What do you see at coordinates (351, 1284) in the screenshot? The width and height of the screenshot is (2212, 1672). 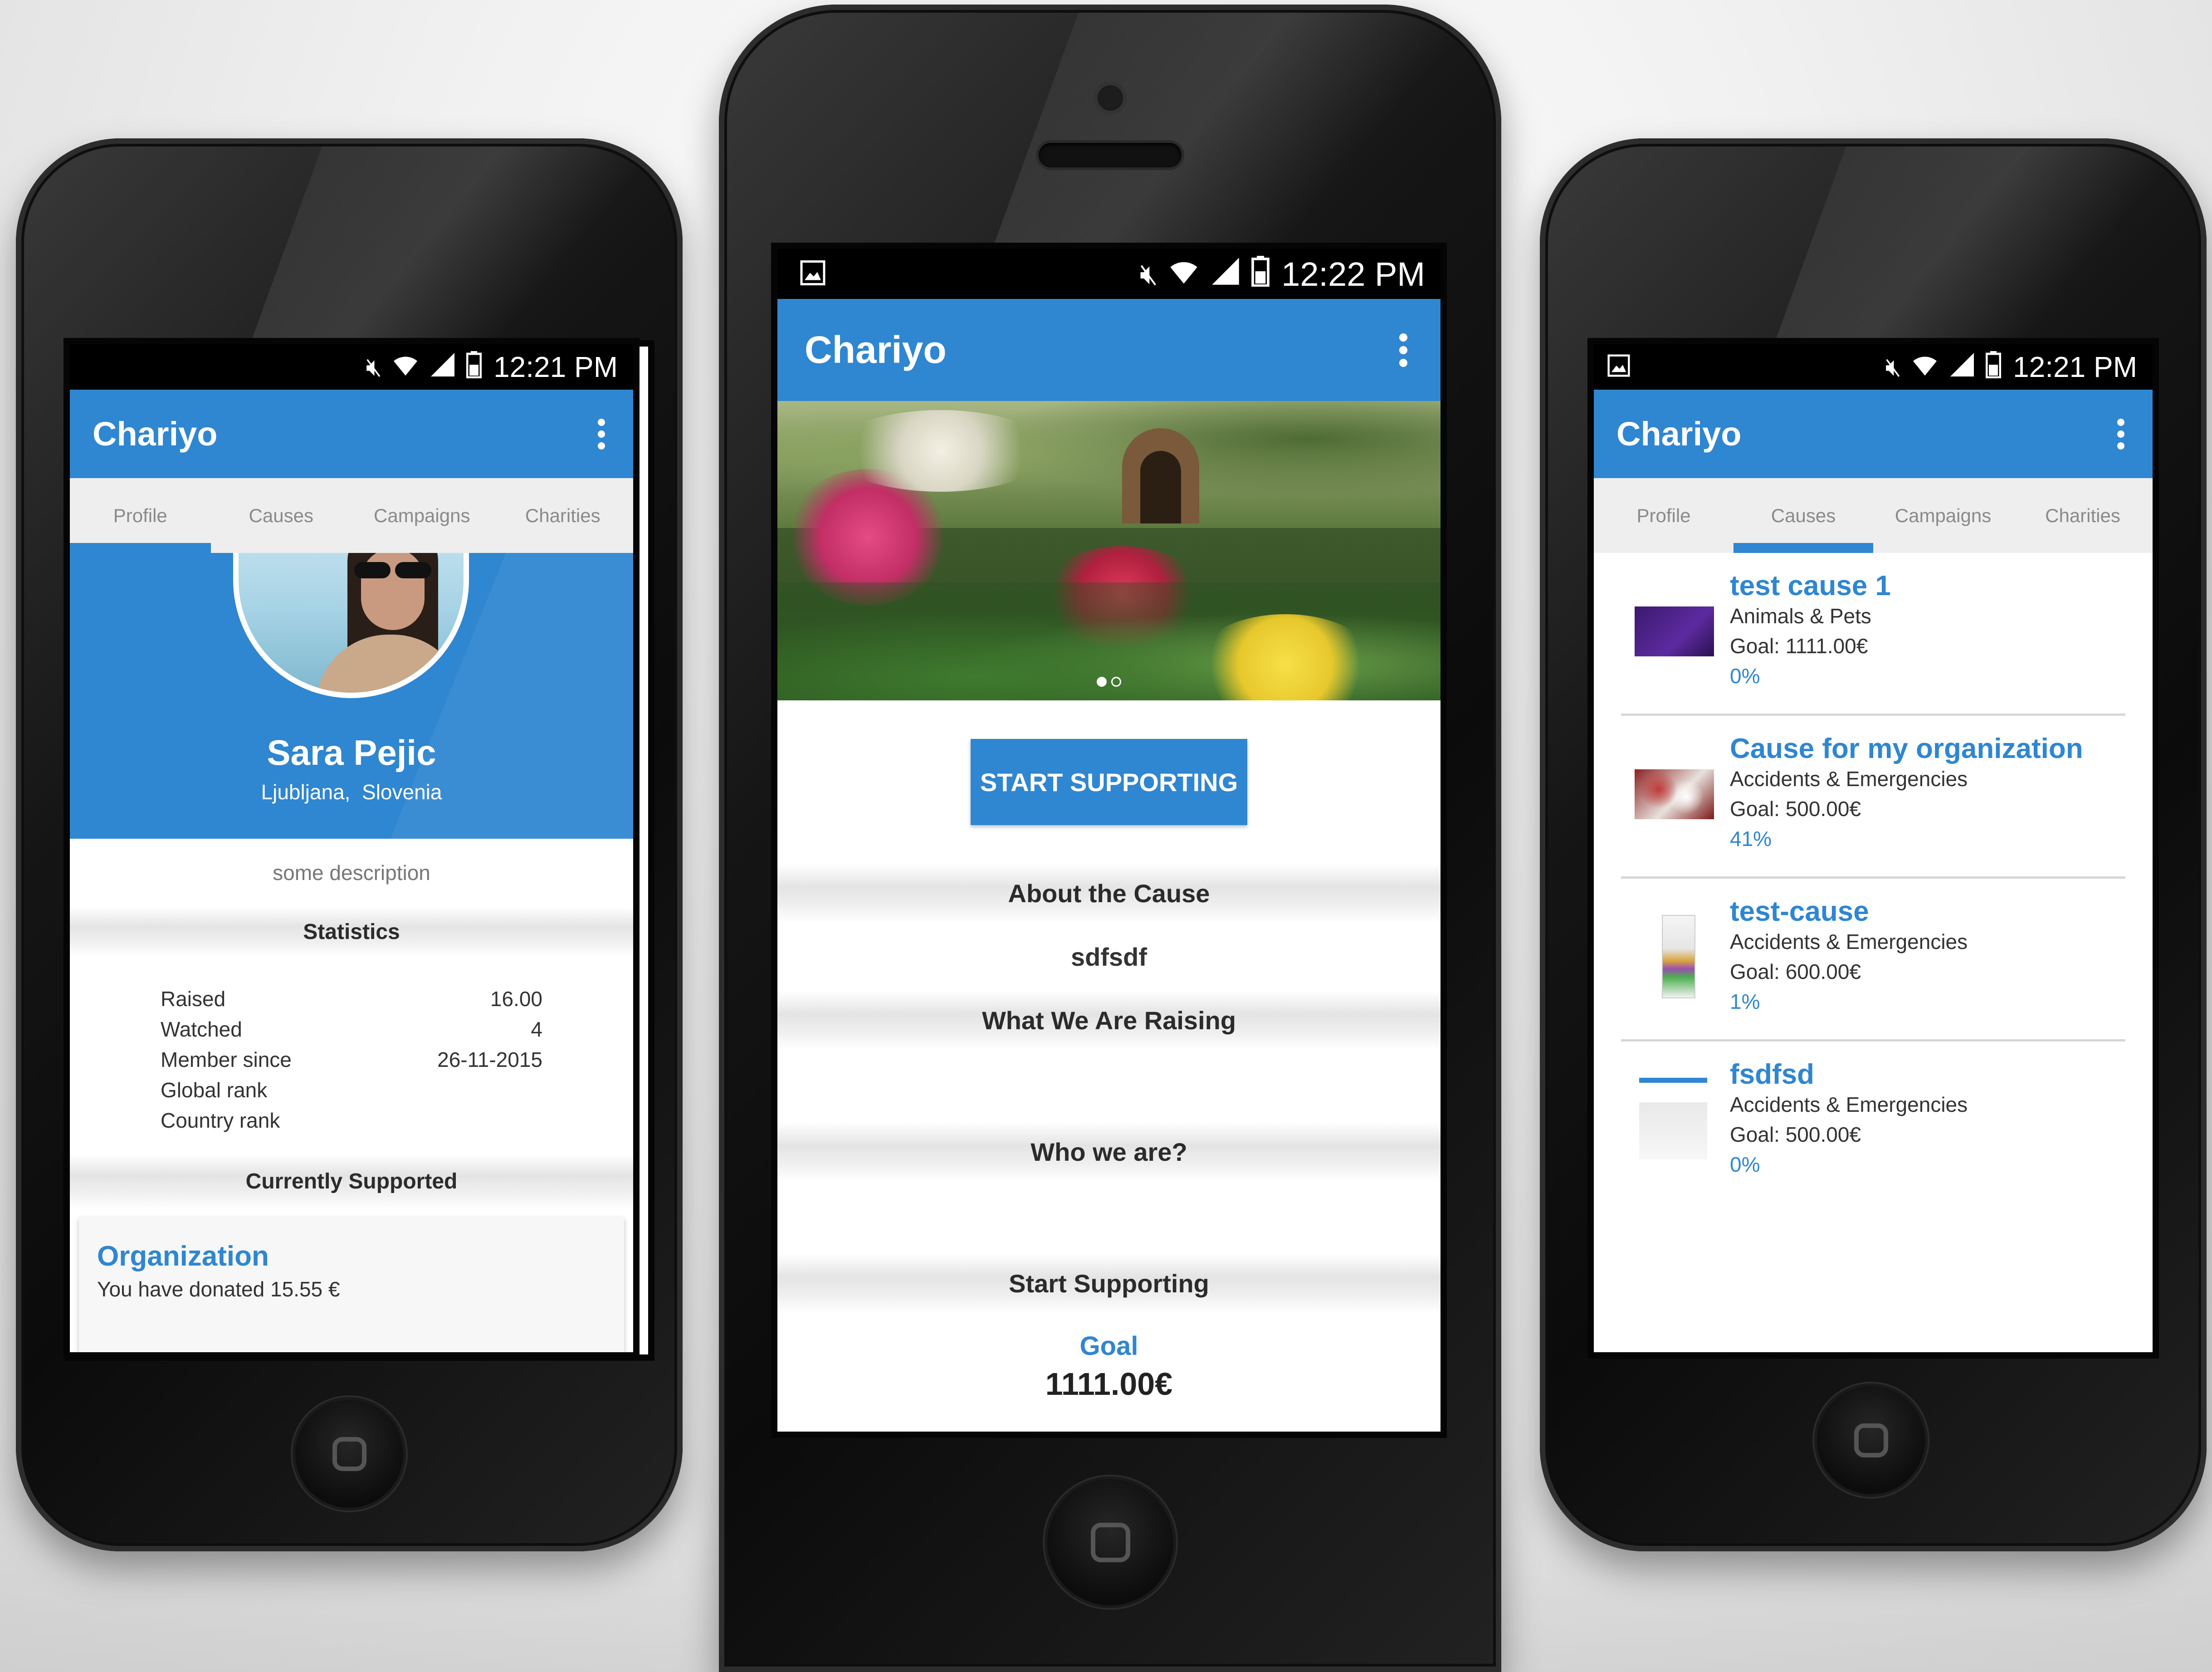 I see `supported-card: Organization You have donated 15.55 €` at bounding box center [351, 1284].